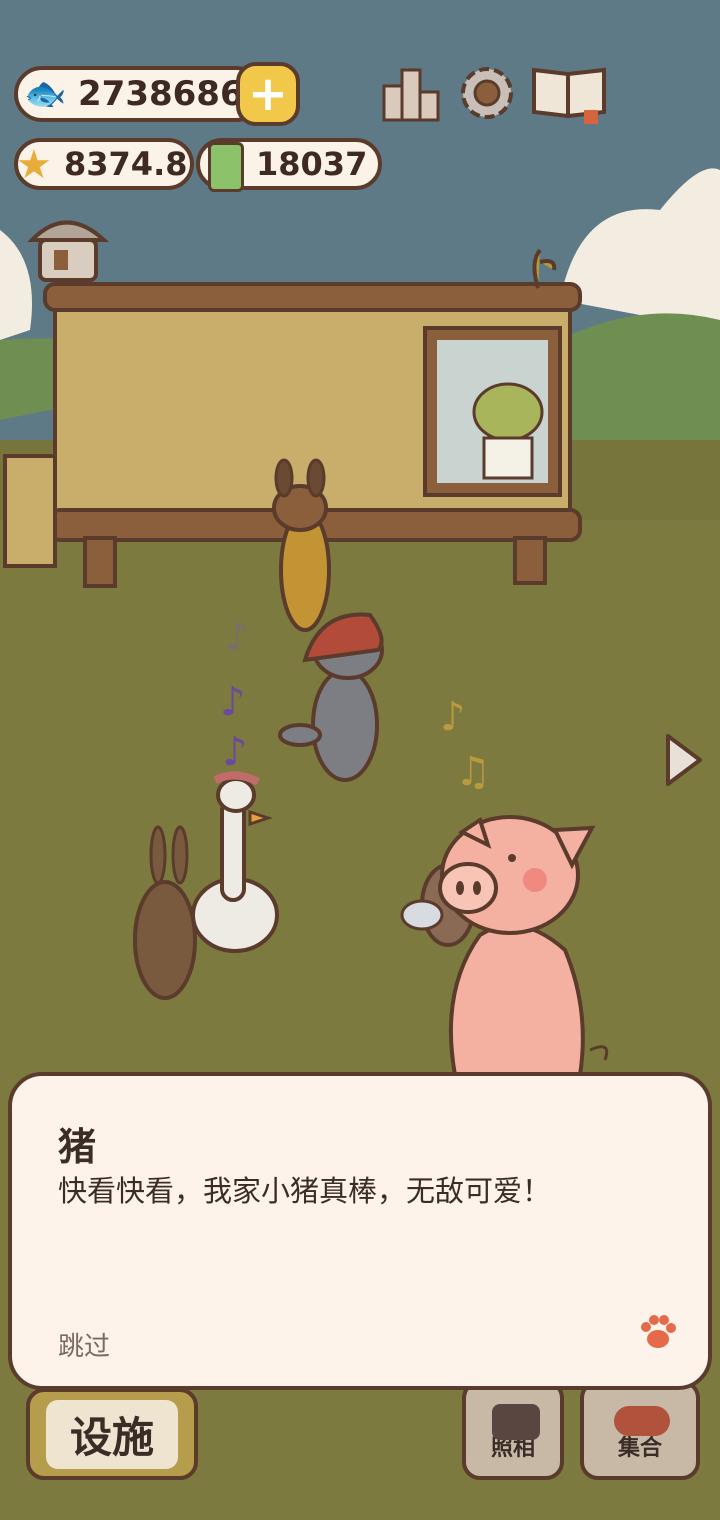 Image resolution: width=720 pixels, height=1520 pixels. Describe the element at coordinates (34, 165) in the screenshot. I see `star-icon: ★` at that location.